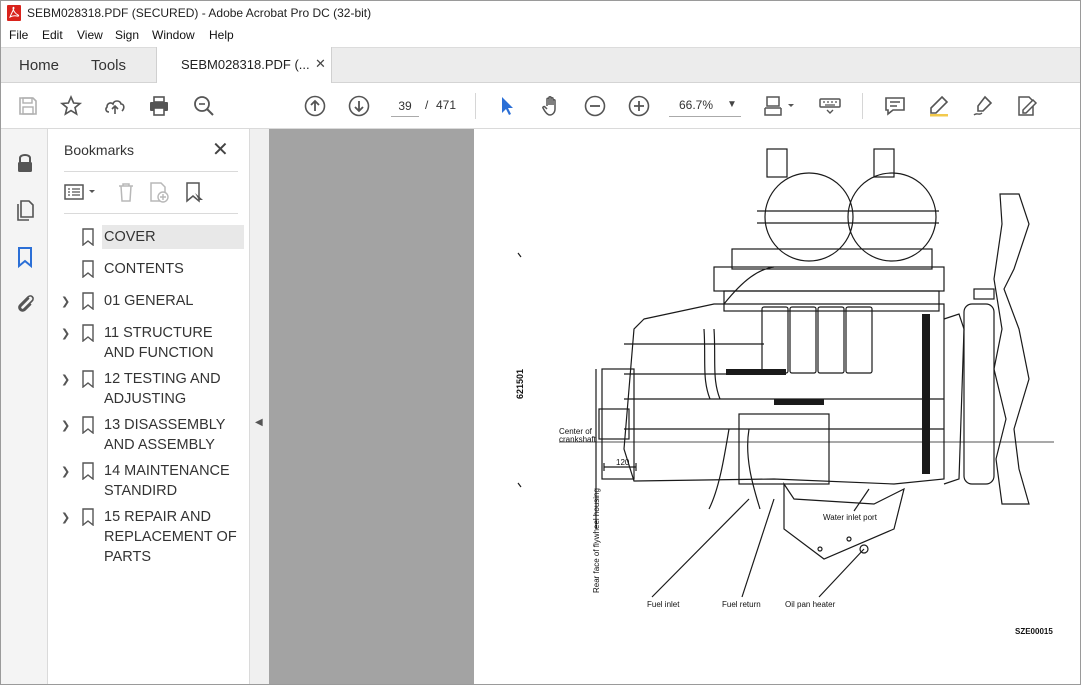 This screenshot has height=685, width=1081. What do you see at coordinates (28, 106) in the screenshot?
I see `save-icon` at bounding box center [28, 106].